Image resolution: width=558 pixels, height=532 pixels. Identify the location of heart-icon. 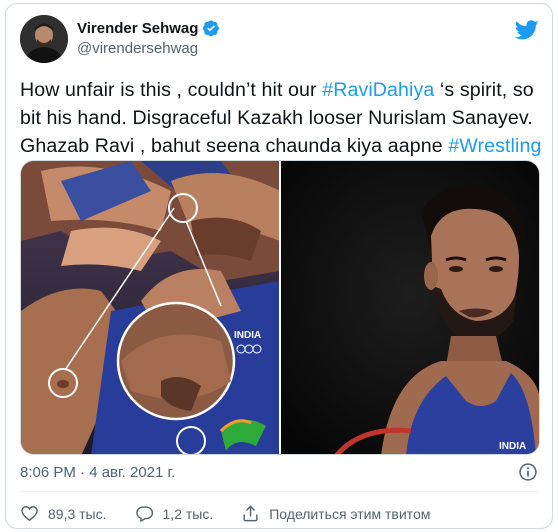
(29, 514).